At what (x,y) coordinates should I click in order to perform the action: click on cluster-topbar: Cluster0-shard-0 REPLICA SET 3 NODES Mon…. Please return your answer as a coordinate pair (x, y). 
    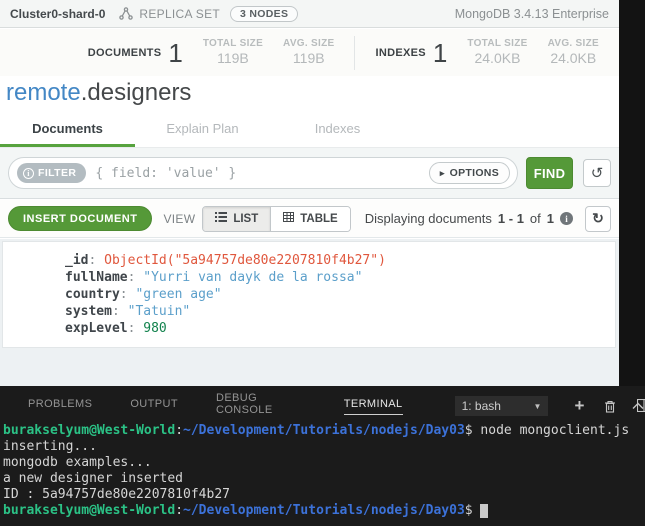
    Looking at the image, I should click on (309, 14).